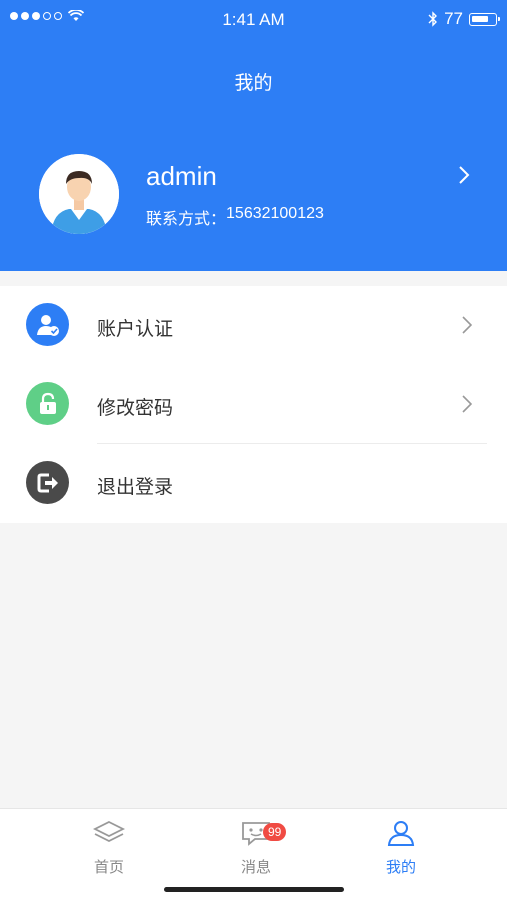  What do you see at coordinates (47, 482) in the screenshot?
I see `logout-icon` at bounding box center [47, 482].